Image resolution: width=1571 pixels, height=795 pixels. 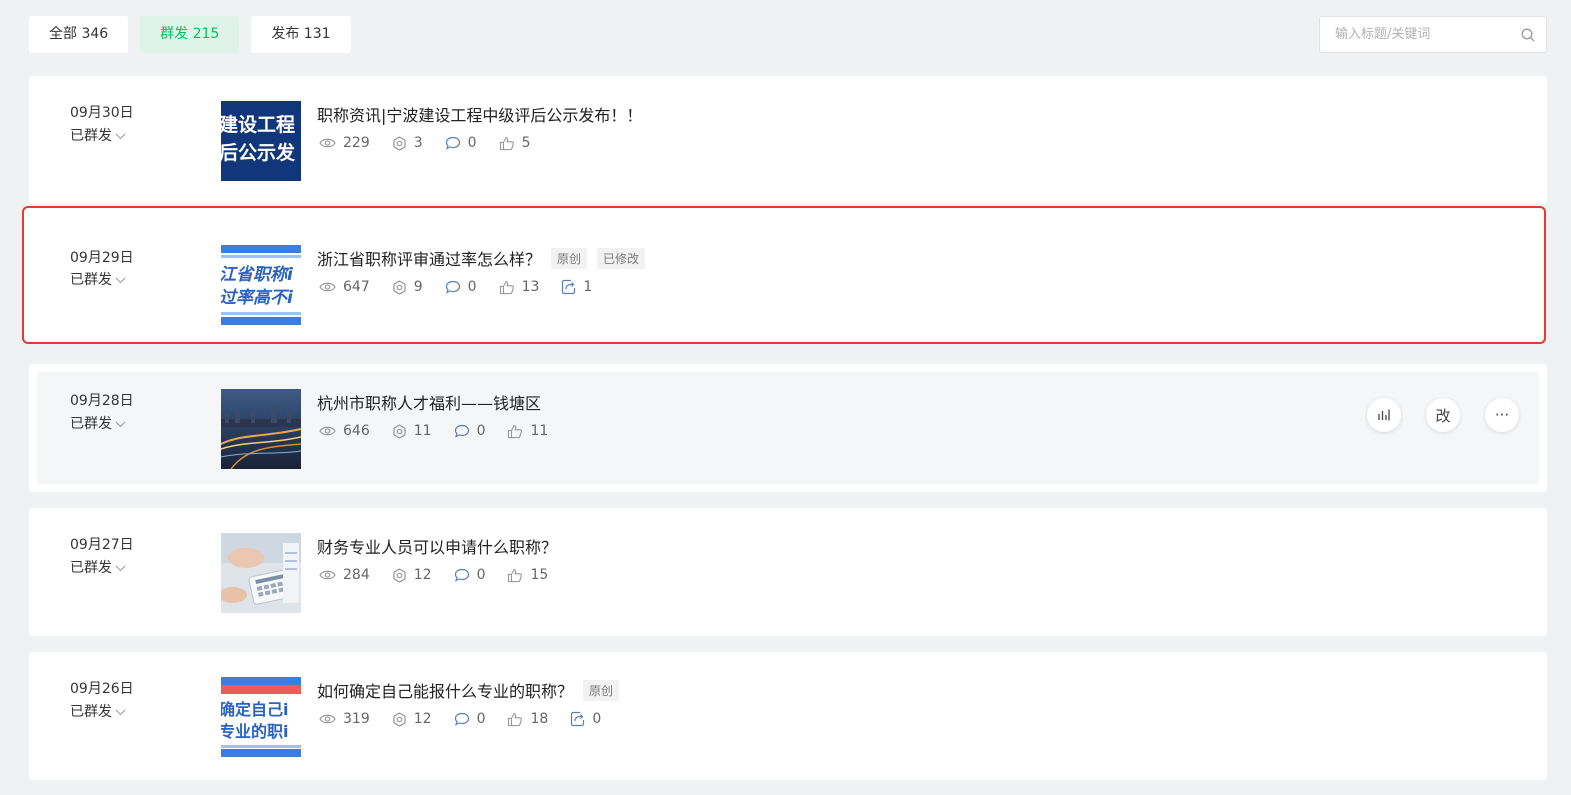 What do you see at coordinates (102, 401) in the screenshot?
I see `article-date: 09月28日` at bounding box center [102, 401].